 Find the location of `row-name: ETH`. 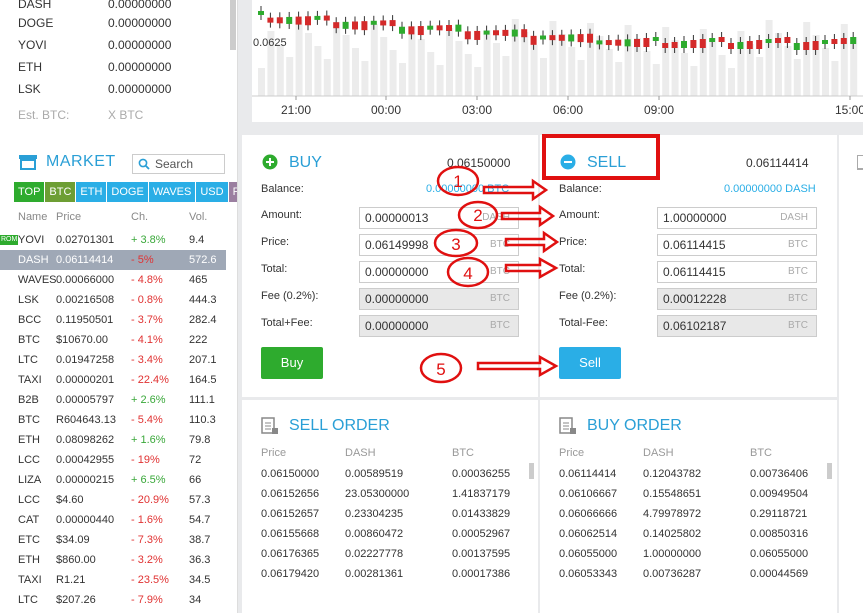

row-name: ETH is located at coordinates (29, 560).